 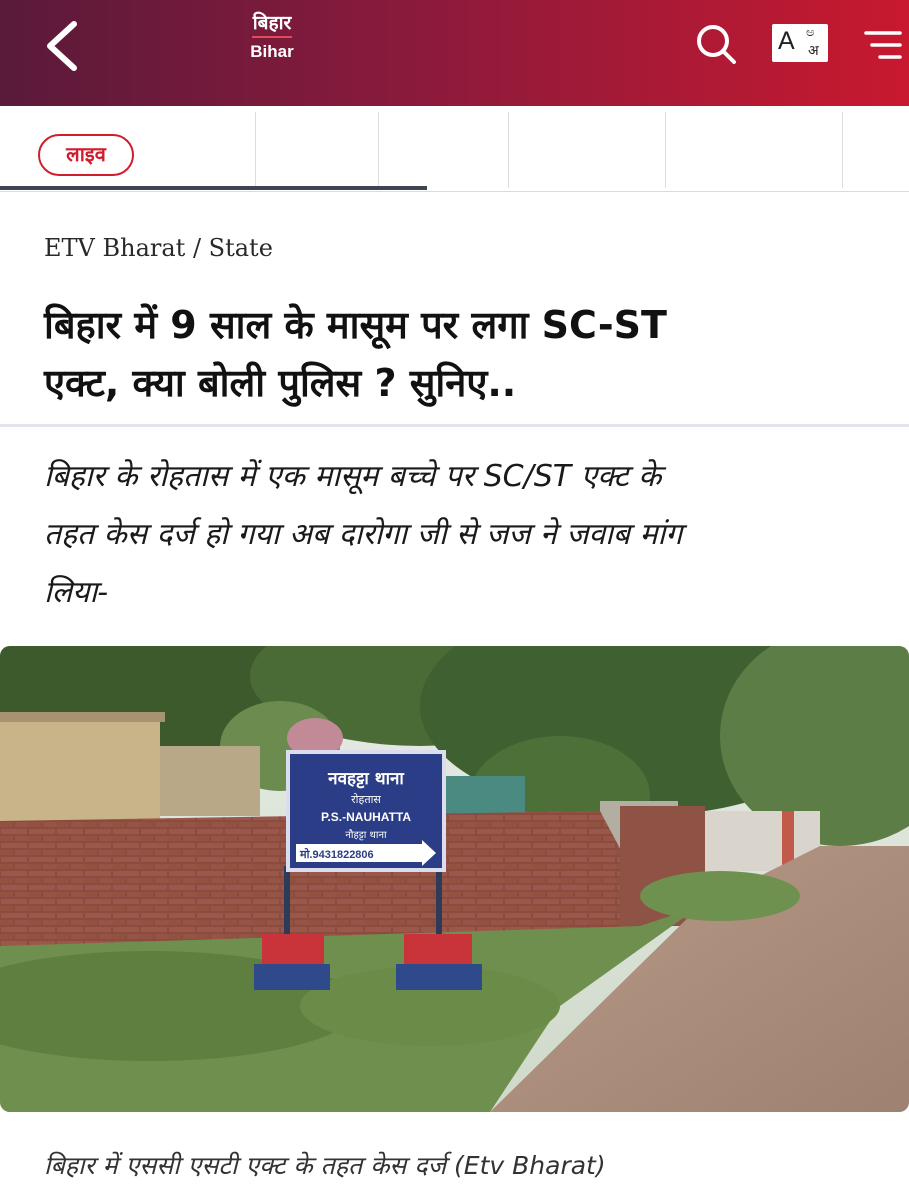 I want to click on language-script-bottom: अ, so click(x=813, y=51).